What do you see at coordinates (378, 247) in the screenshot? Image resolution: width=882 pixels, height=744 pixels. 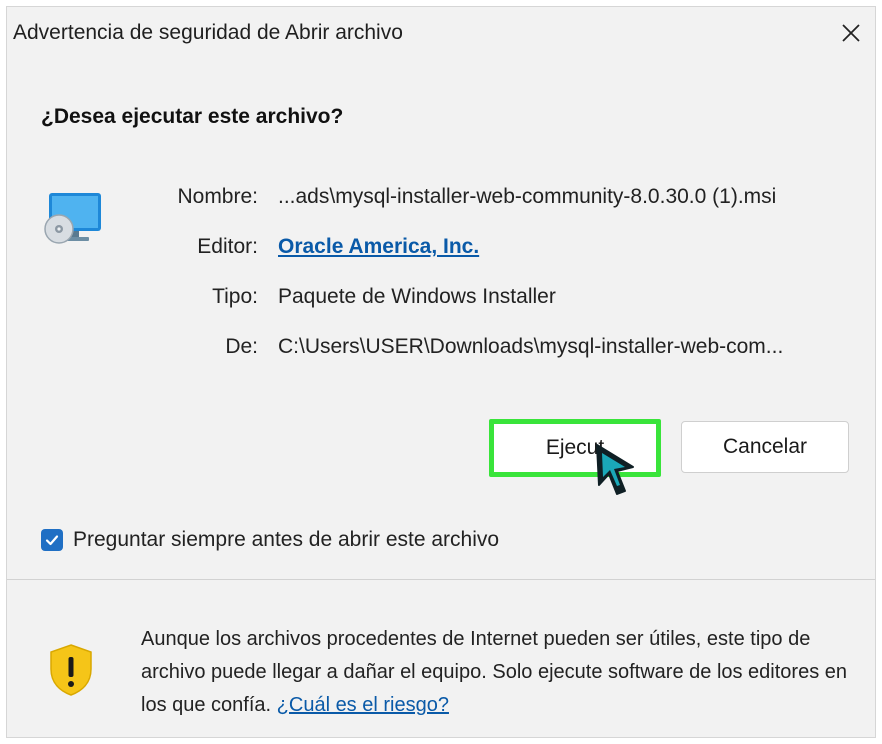 I see `publisher-link: Oracle America, Inc.` at bounding box center [378, 247].